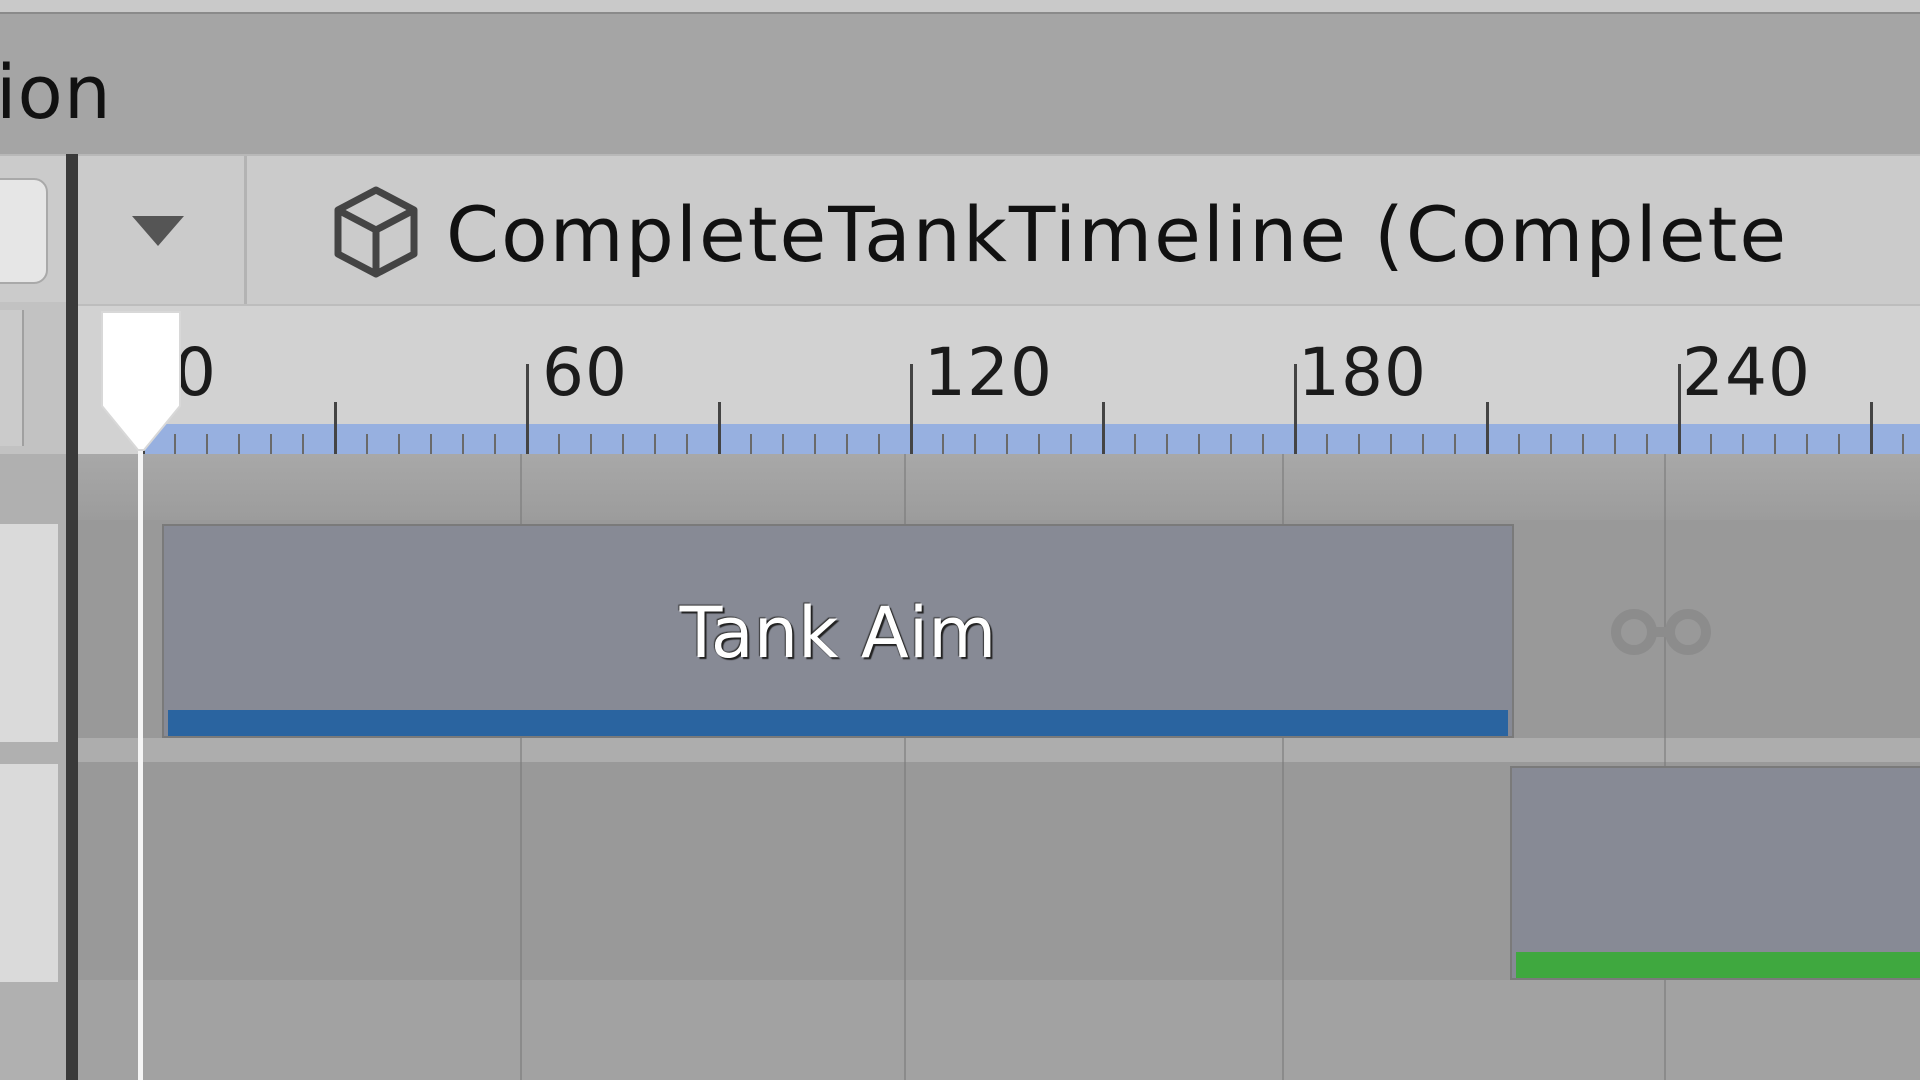 The width and height of the screenshot is (1920, 1080). I want to click on window-top-edge, so click(960, 7).